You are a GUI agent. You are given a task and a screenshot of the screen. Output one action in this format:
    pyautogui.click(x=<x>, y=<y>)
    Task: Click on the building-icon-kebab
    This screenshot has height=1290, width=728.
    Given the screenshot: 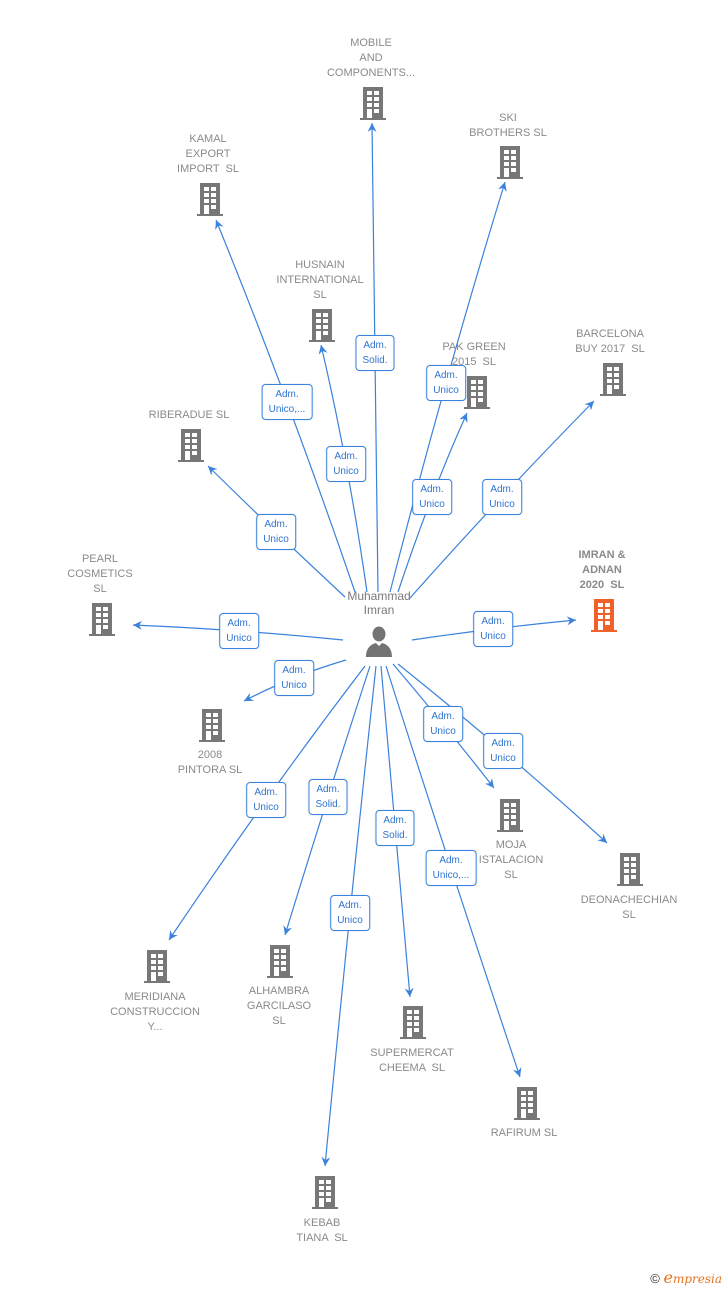 What is the action you would take?
    pyautogui.click(x=325, y=1192)
    